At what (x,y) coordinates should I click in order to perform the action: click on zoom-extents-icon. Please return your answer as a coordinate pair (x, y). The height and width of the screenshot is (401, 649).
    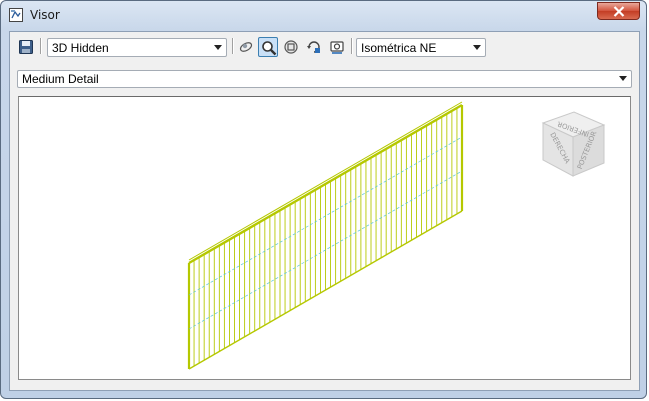
    Looking at the image, I should click on (291, 47).